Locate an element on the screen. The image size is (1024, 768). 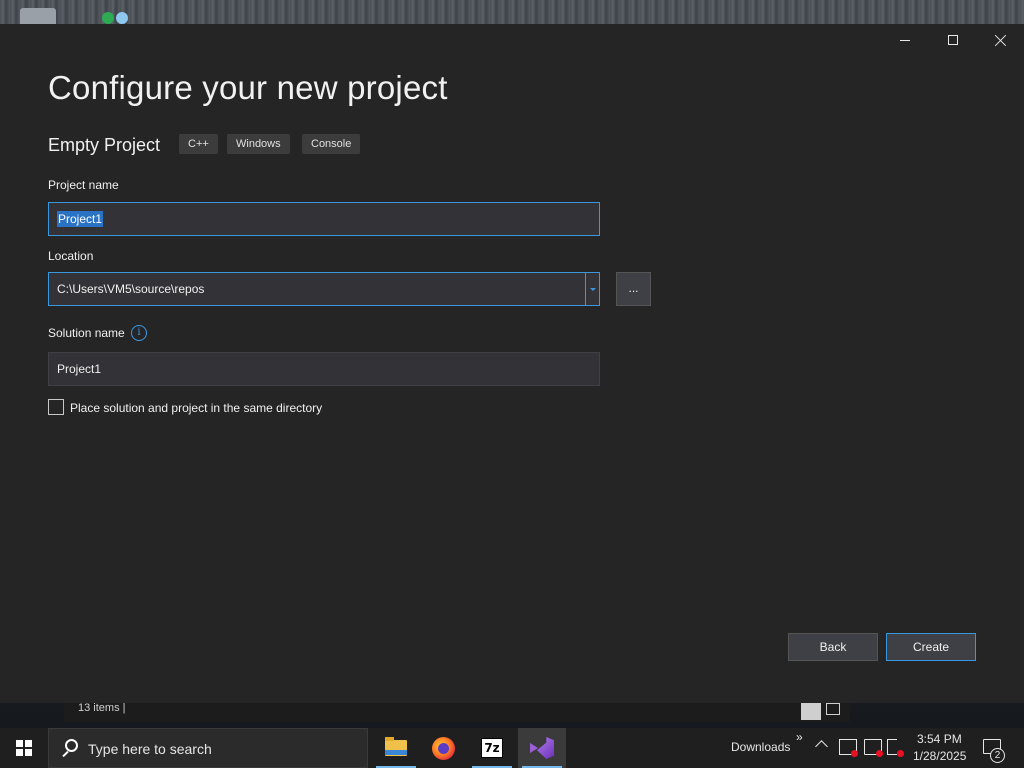
tiles-view-icon is located at coordinates (833, 709).